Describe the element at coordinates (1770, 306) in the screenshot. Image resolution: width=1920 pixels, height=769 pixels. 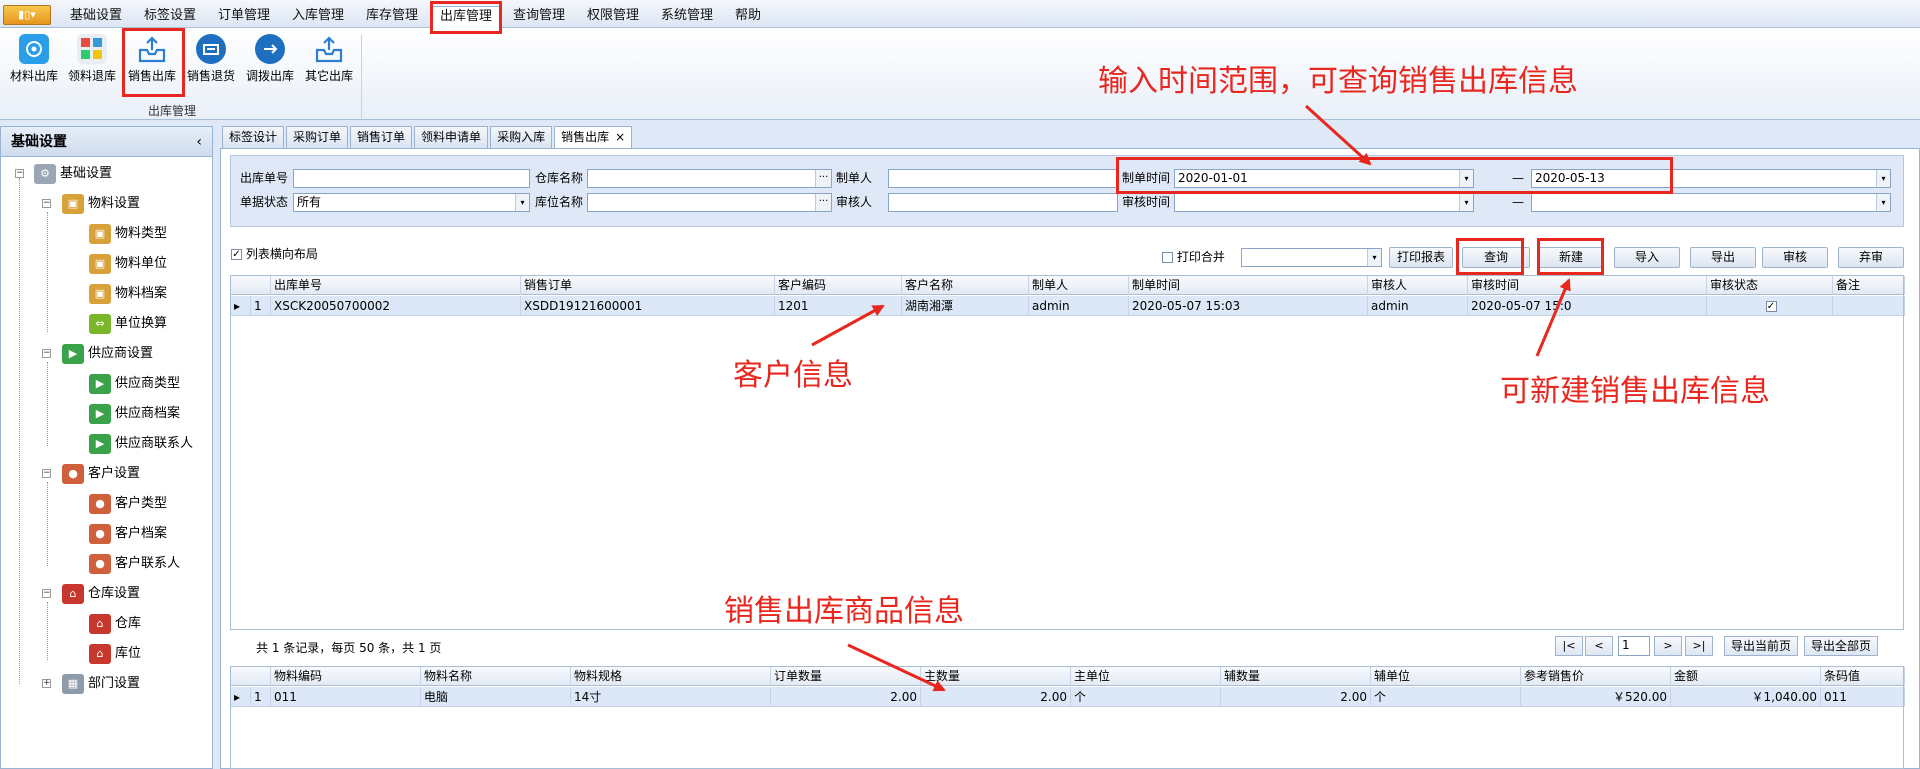
I see `cell-audit-status: ✓` at that location.